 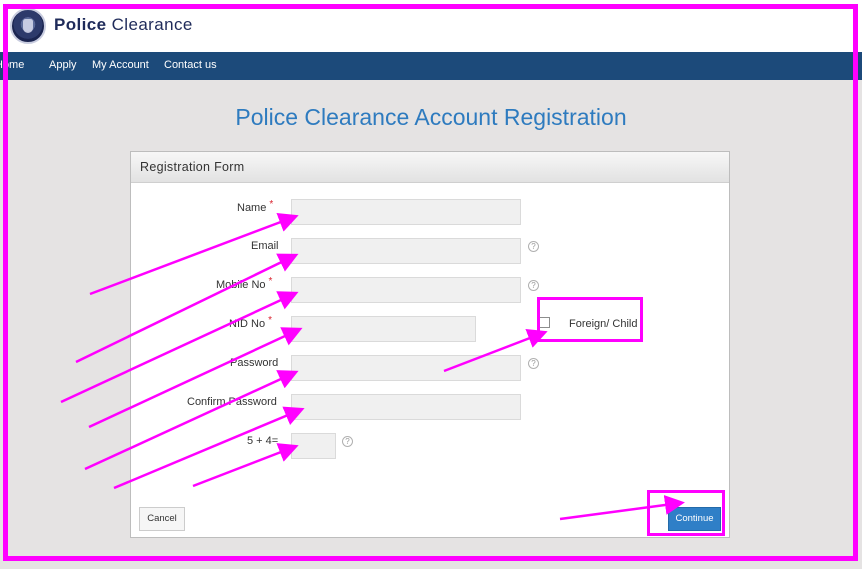 What do you see at coordinates (406, 212) in the screenshot?
I see `name-input` at bounding box center [406, 212].